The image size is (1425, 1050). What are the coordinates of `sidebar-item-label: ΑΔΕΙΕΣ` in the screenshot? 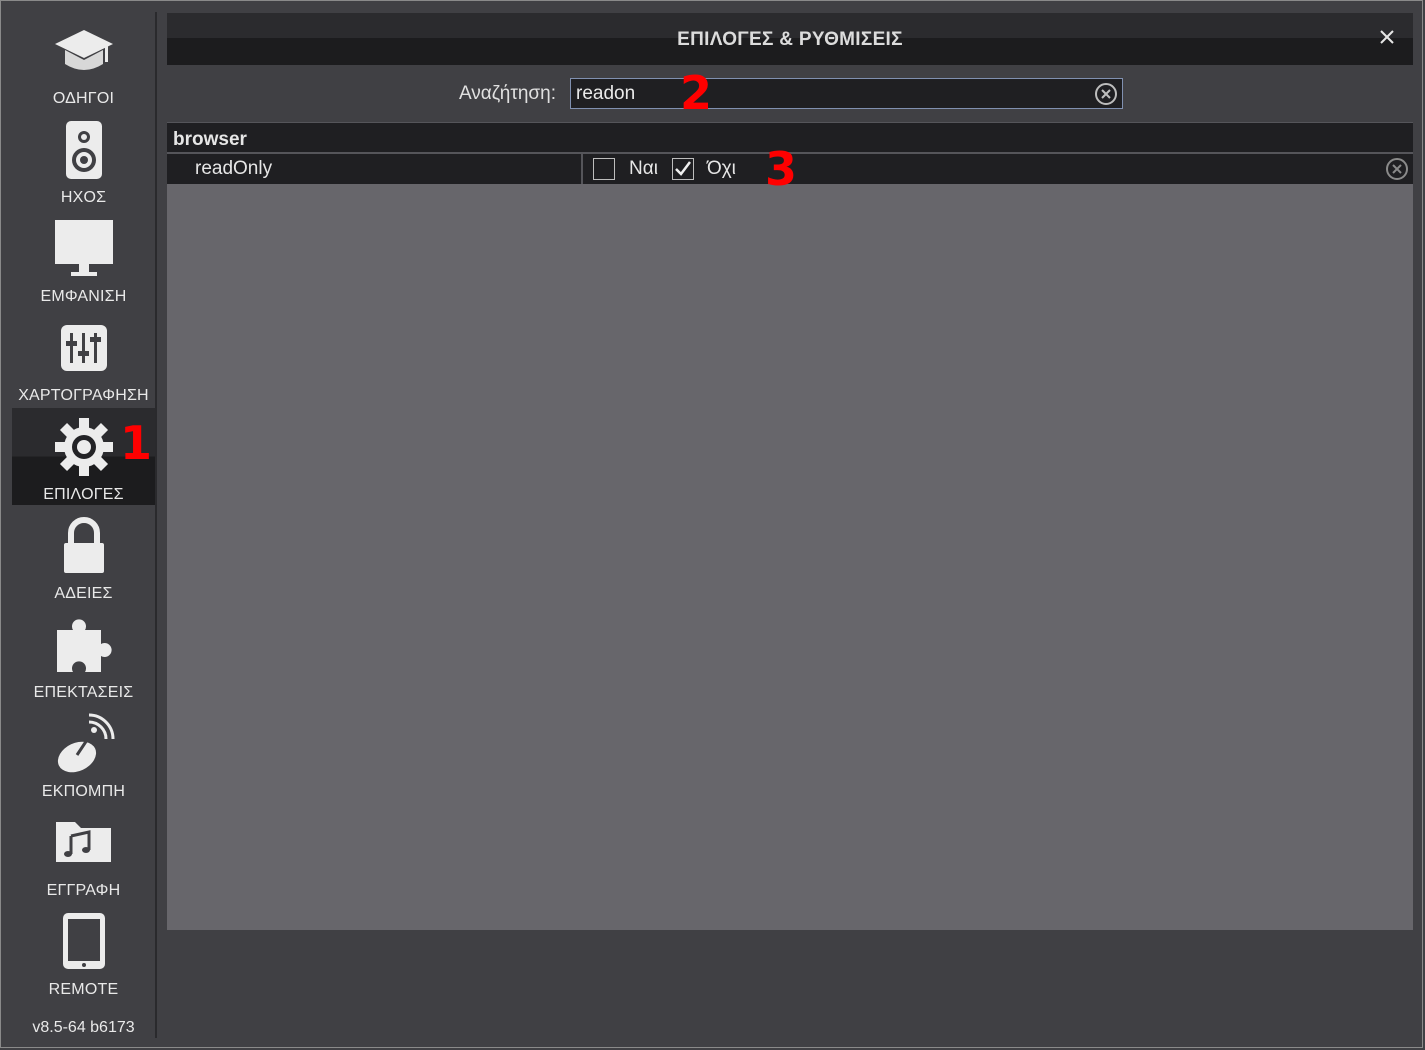 It's located at (83, 593).